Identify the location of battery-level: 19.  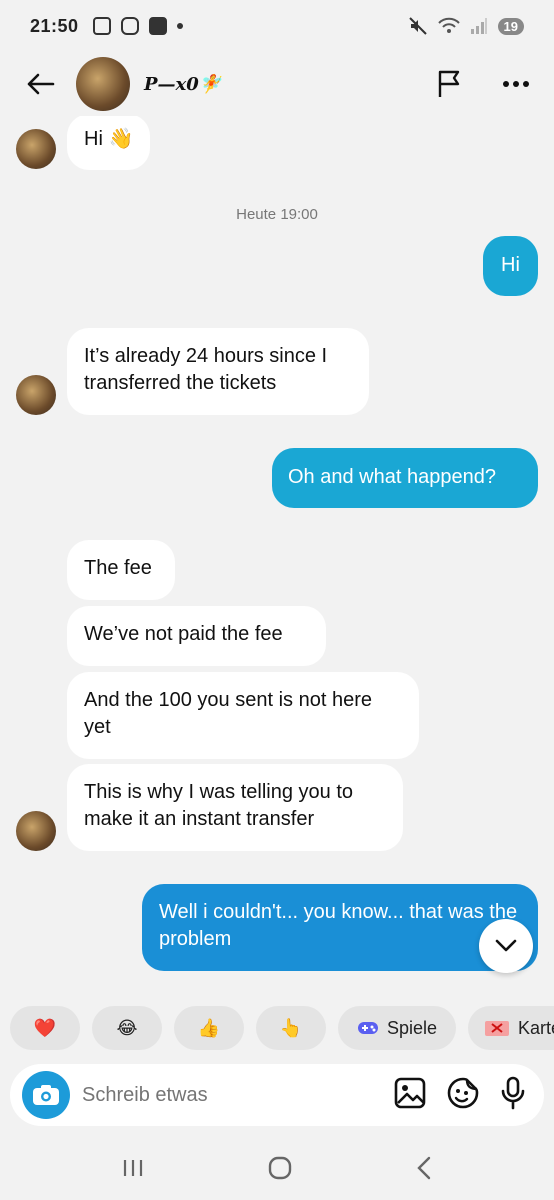
(510, 26).